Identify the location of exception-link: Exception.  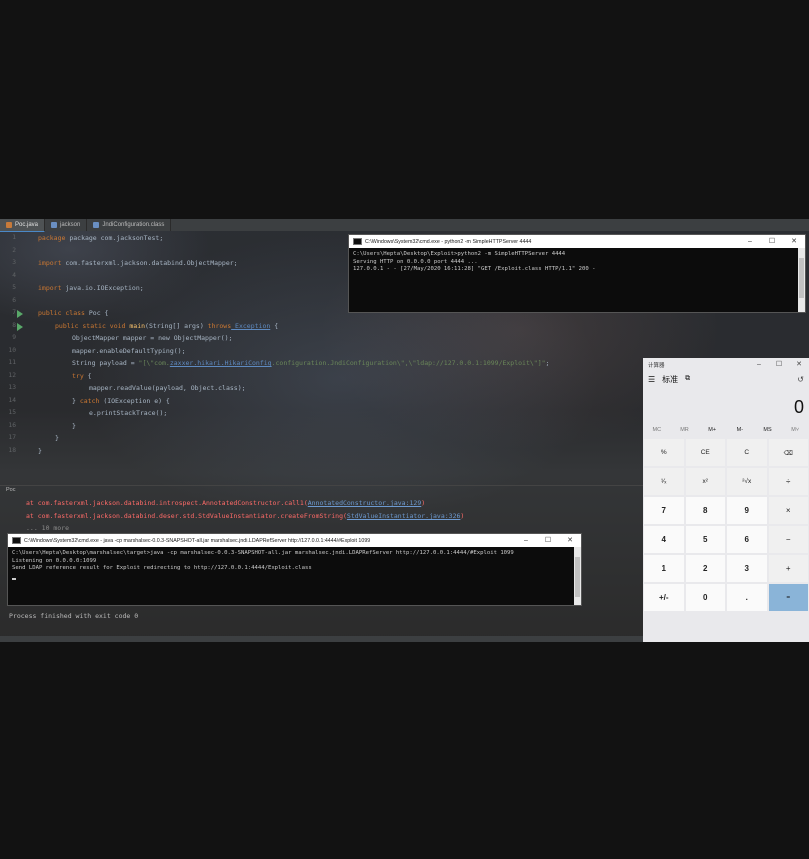
(250, 326).